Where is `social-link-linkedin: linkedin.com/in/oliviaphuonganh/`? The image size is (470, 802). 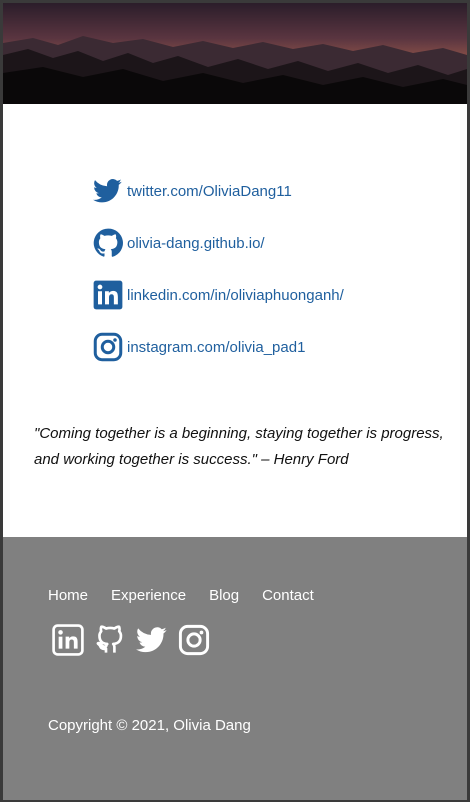 social-link-linkedin: linkedin.com/in/oliviaphuonganh/ is located at coordinates (218, 295).